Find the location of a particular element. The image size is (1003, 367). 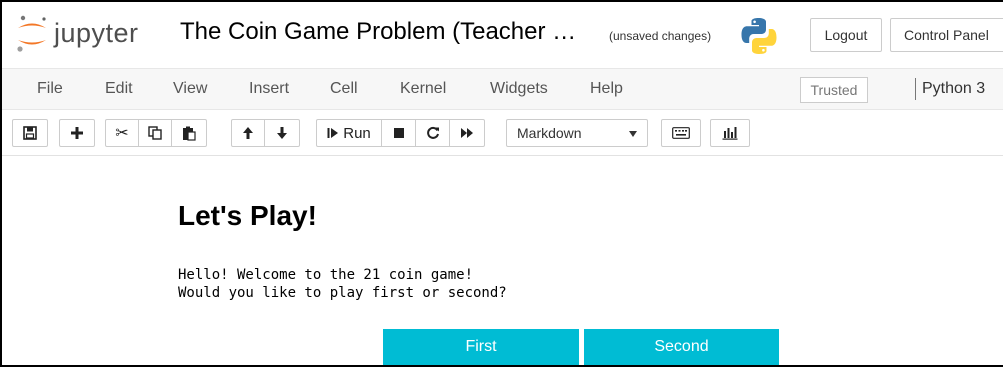

move-up-button is located at coordinates (248, 133).